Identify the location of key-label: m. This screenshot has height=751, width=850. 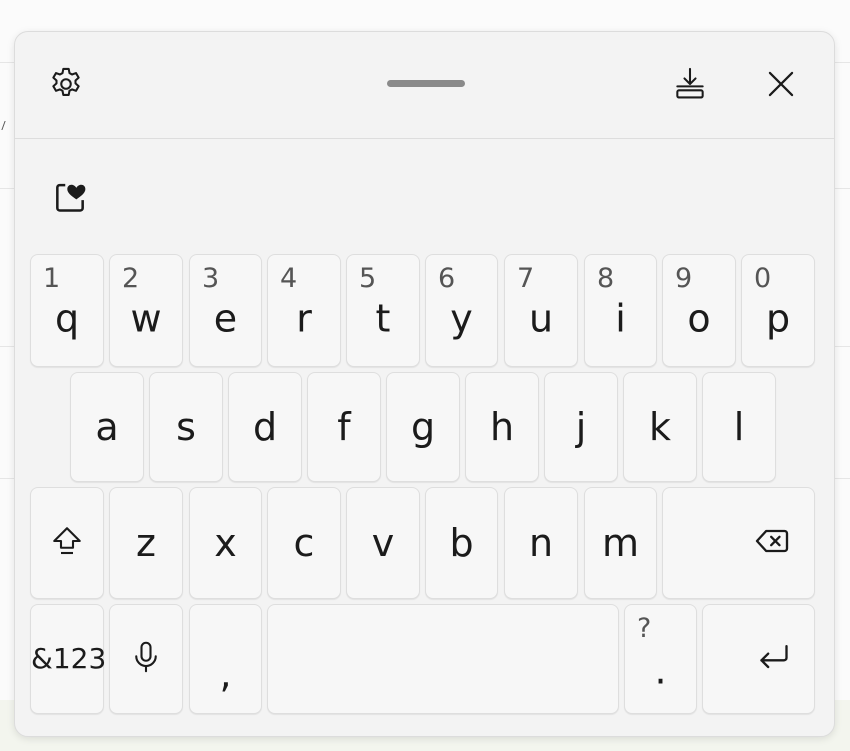
(620, 543).